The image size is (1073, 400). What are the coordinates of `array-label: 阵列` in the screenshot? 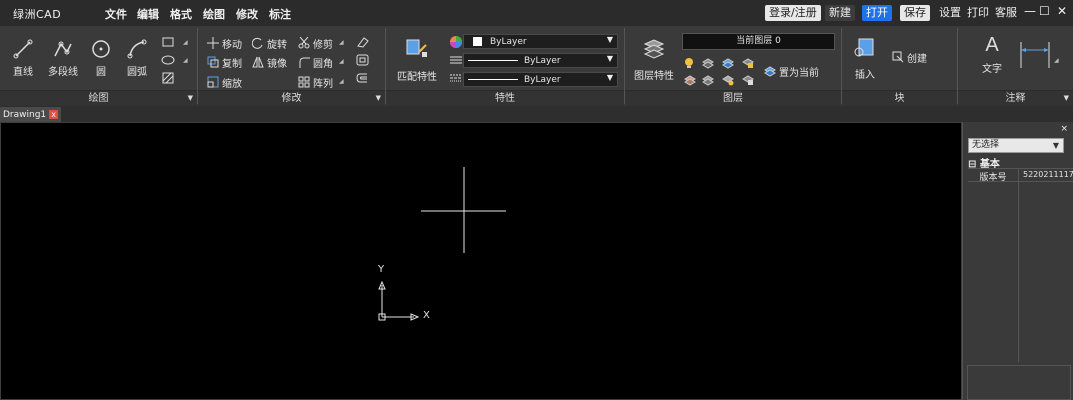 It's located at (323, 84).